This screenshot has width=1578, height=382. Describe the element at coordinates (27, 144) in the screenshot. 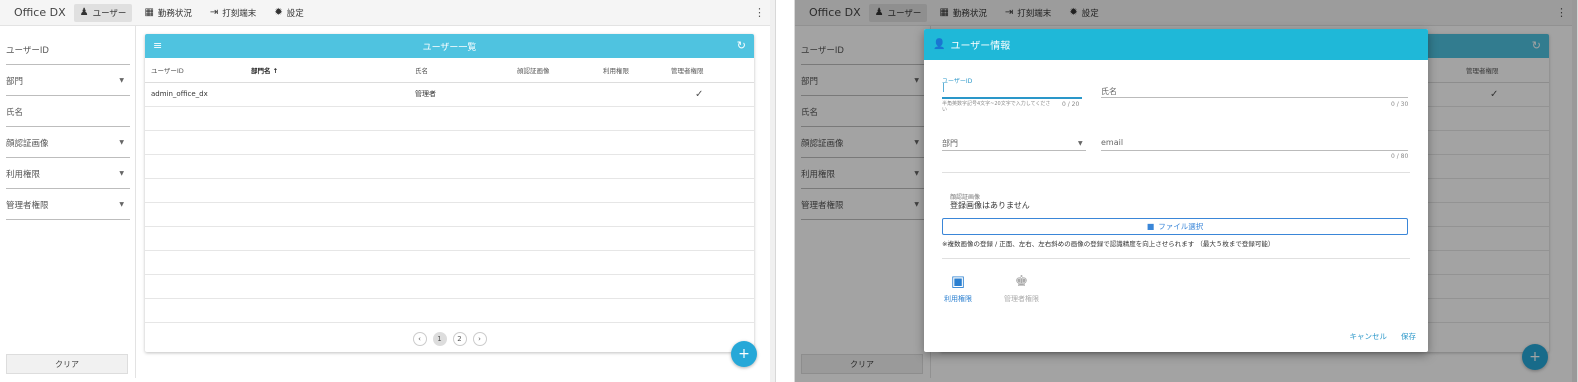

I see `filter-label: 顔認証画像` at that location.